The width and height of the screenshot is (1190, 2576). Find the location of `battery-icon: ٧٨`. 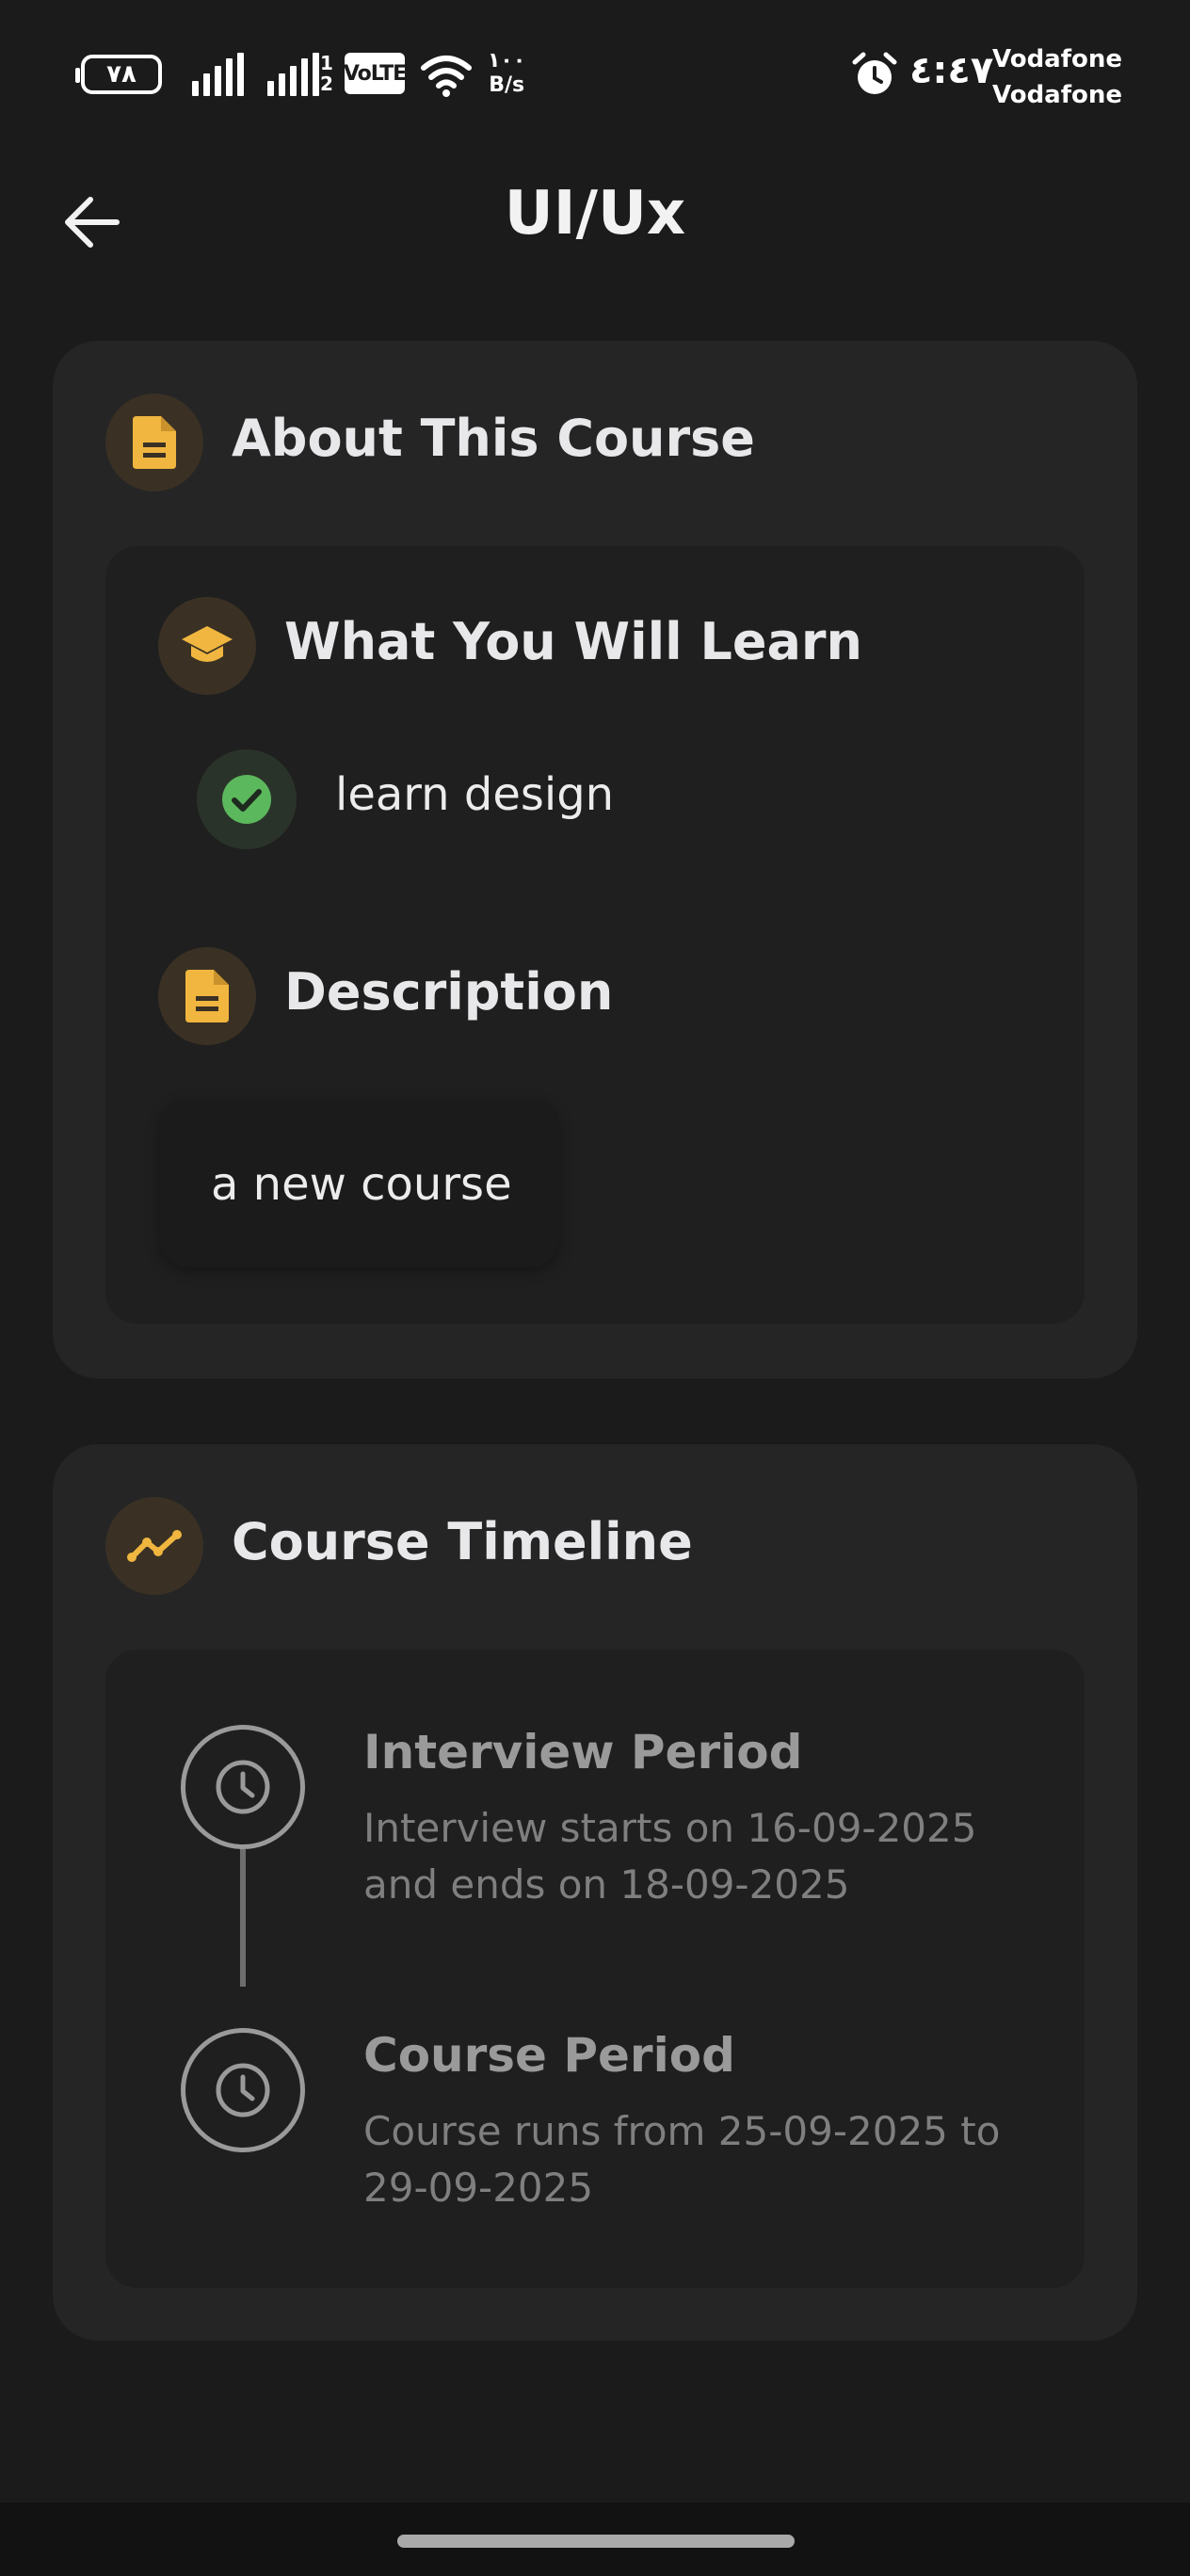

battery-icon: ٧٨ is located at coordinates (118, 74).